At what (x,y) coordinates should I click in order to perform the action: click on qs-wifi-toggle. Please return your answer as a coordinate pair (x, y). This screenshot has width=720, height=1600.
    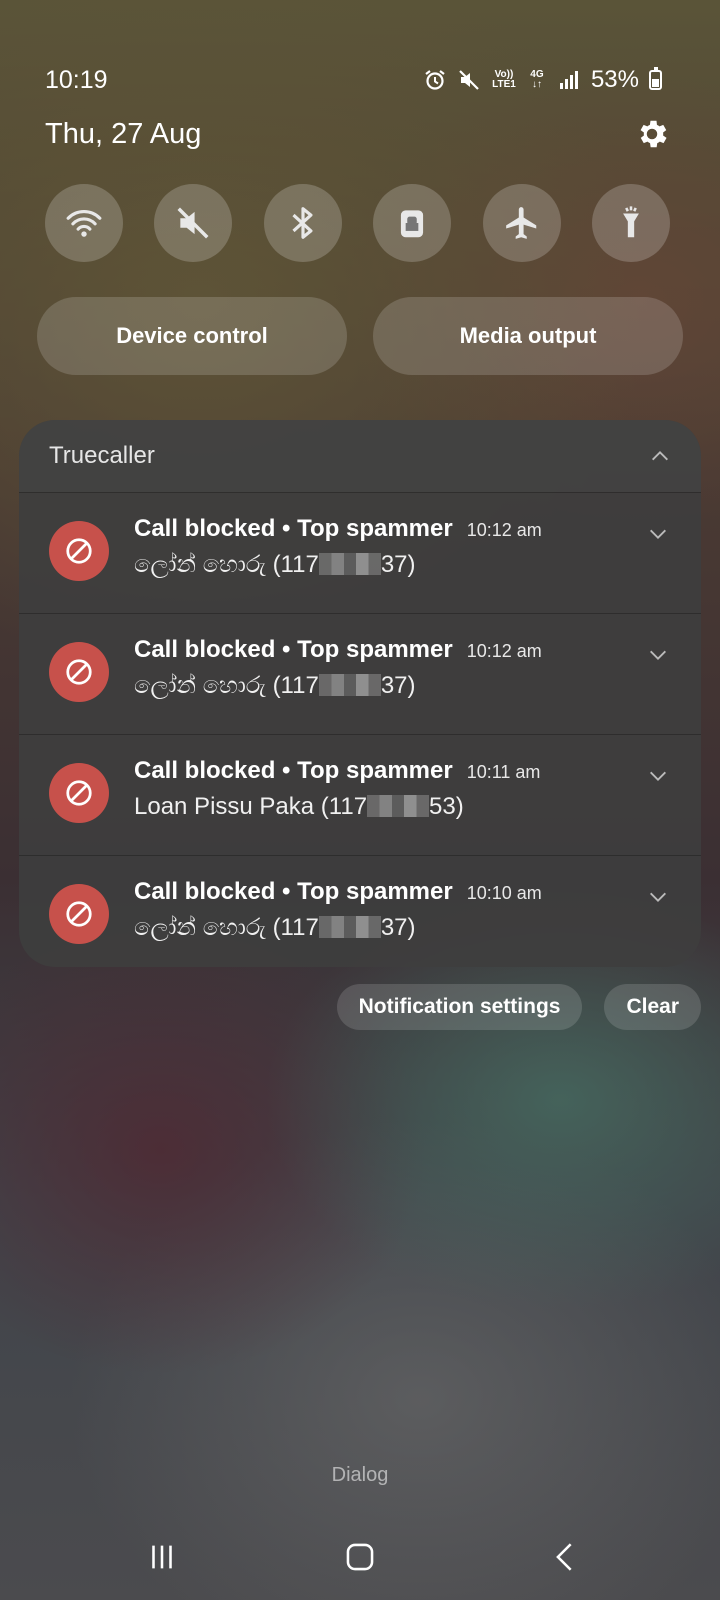
    Looking at the image, I should click on (84, 223).